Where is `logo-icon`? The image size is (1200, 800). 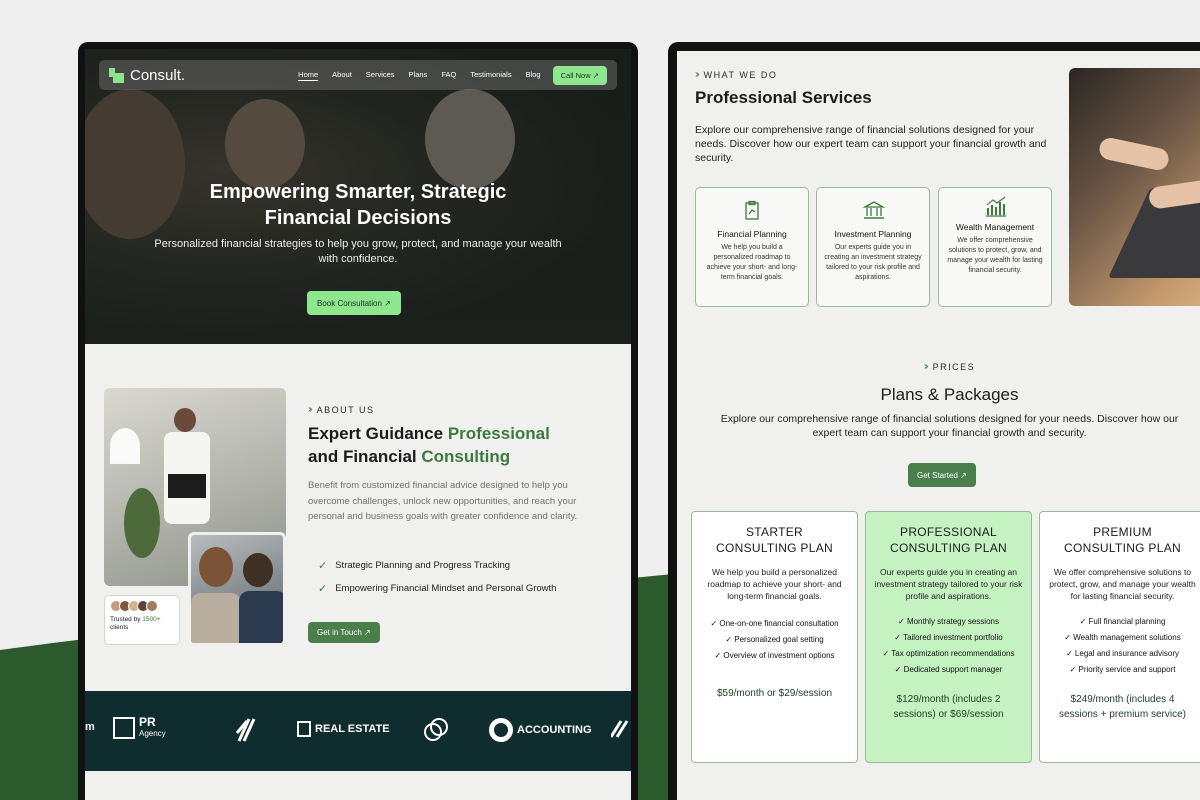
logo-icon is located at coordinates (116, 75).